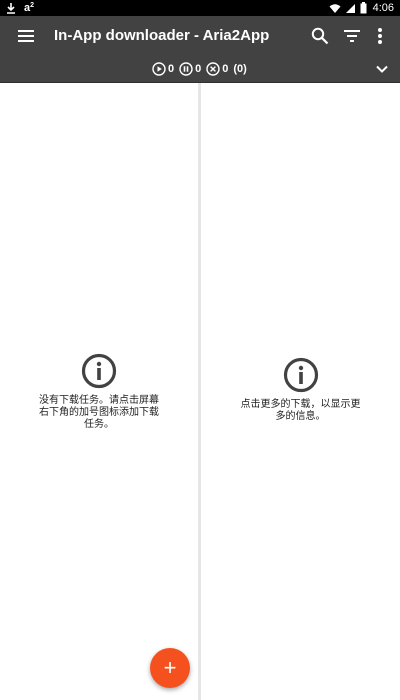  Describe the element at coordinates (320, 36) in the screenshot. I see `search-icon` at that location.